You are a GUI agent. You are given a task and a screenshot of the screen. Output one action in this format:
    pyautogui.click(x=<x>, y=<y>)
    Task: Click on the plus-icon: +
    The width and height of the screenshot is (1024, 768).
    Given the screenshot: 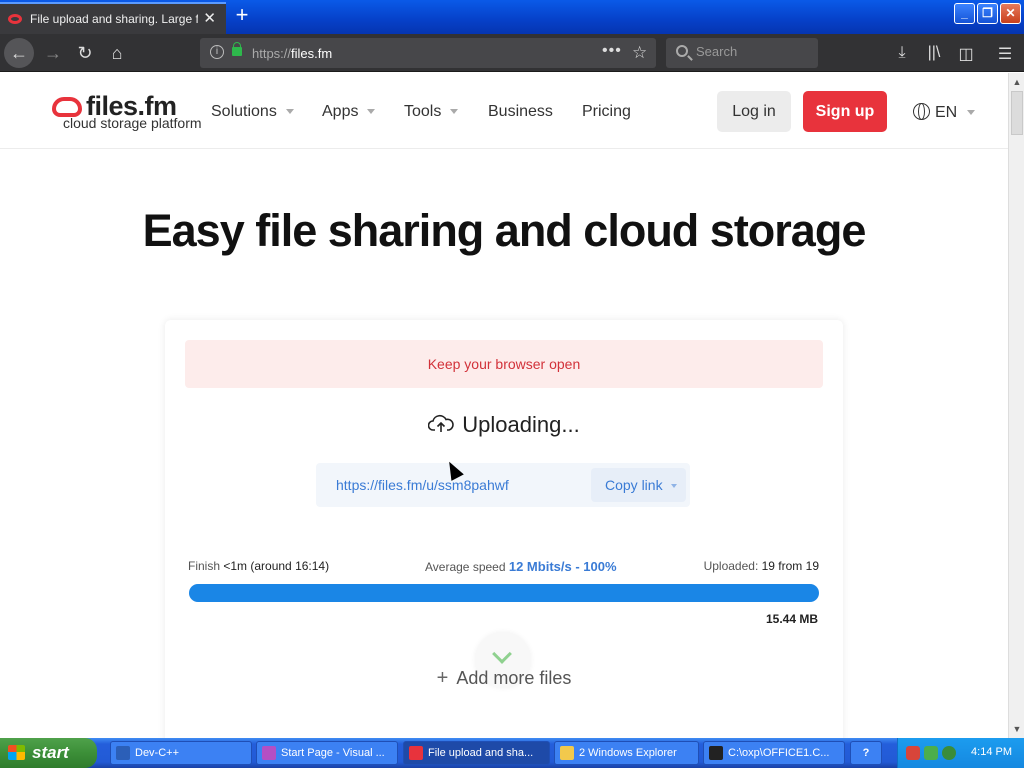 What is the action you would take?
    pyautogui.click(x=442, y=678)
    